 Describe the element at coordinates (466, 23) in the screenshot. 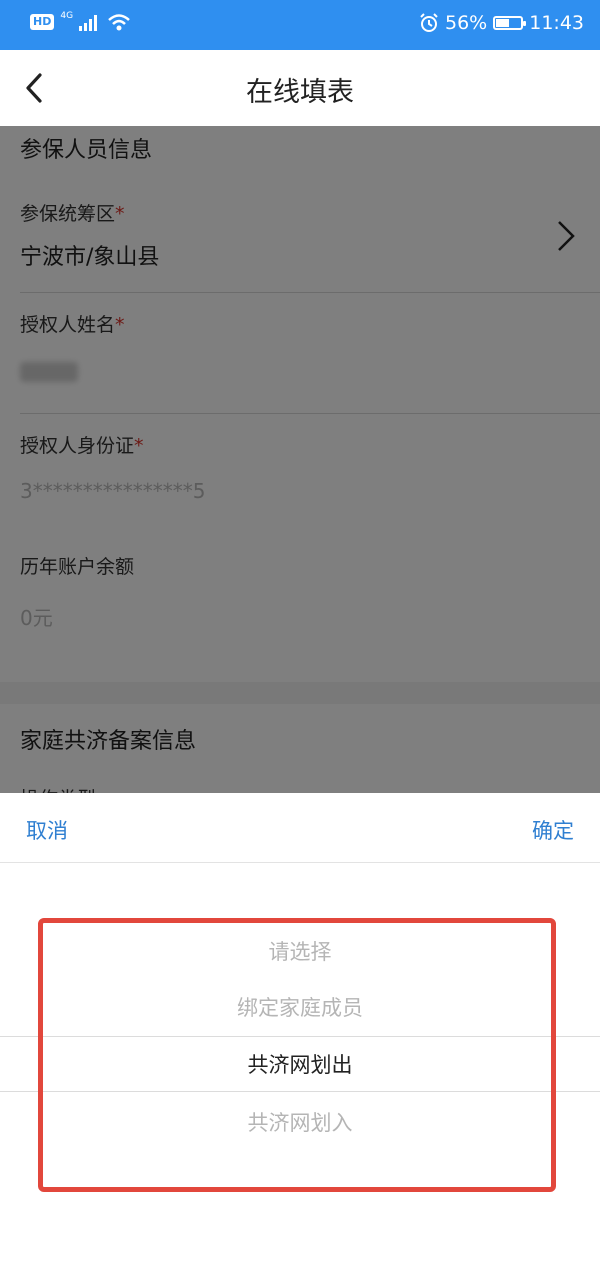

I see `battery-percent: 56%` at that location.